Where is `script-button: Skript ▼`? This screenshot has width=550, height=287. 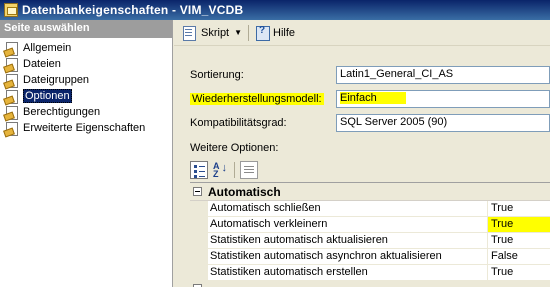
script-button: Skript ▼ is located at coordinates (212, 33).